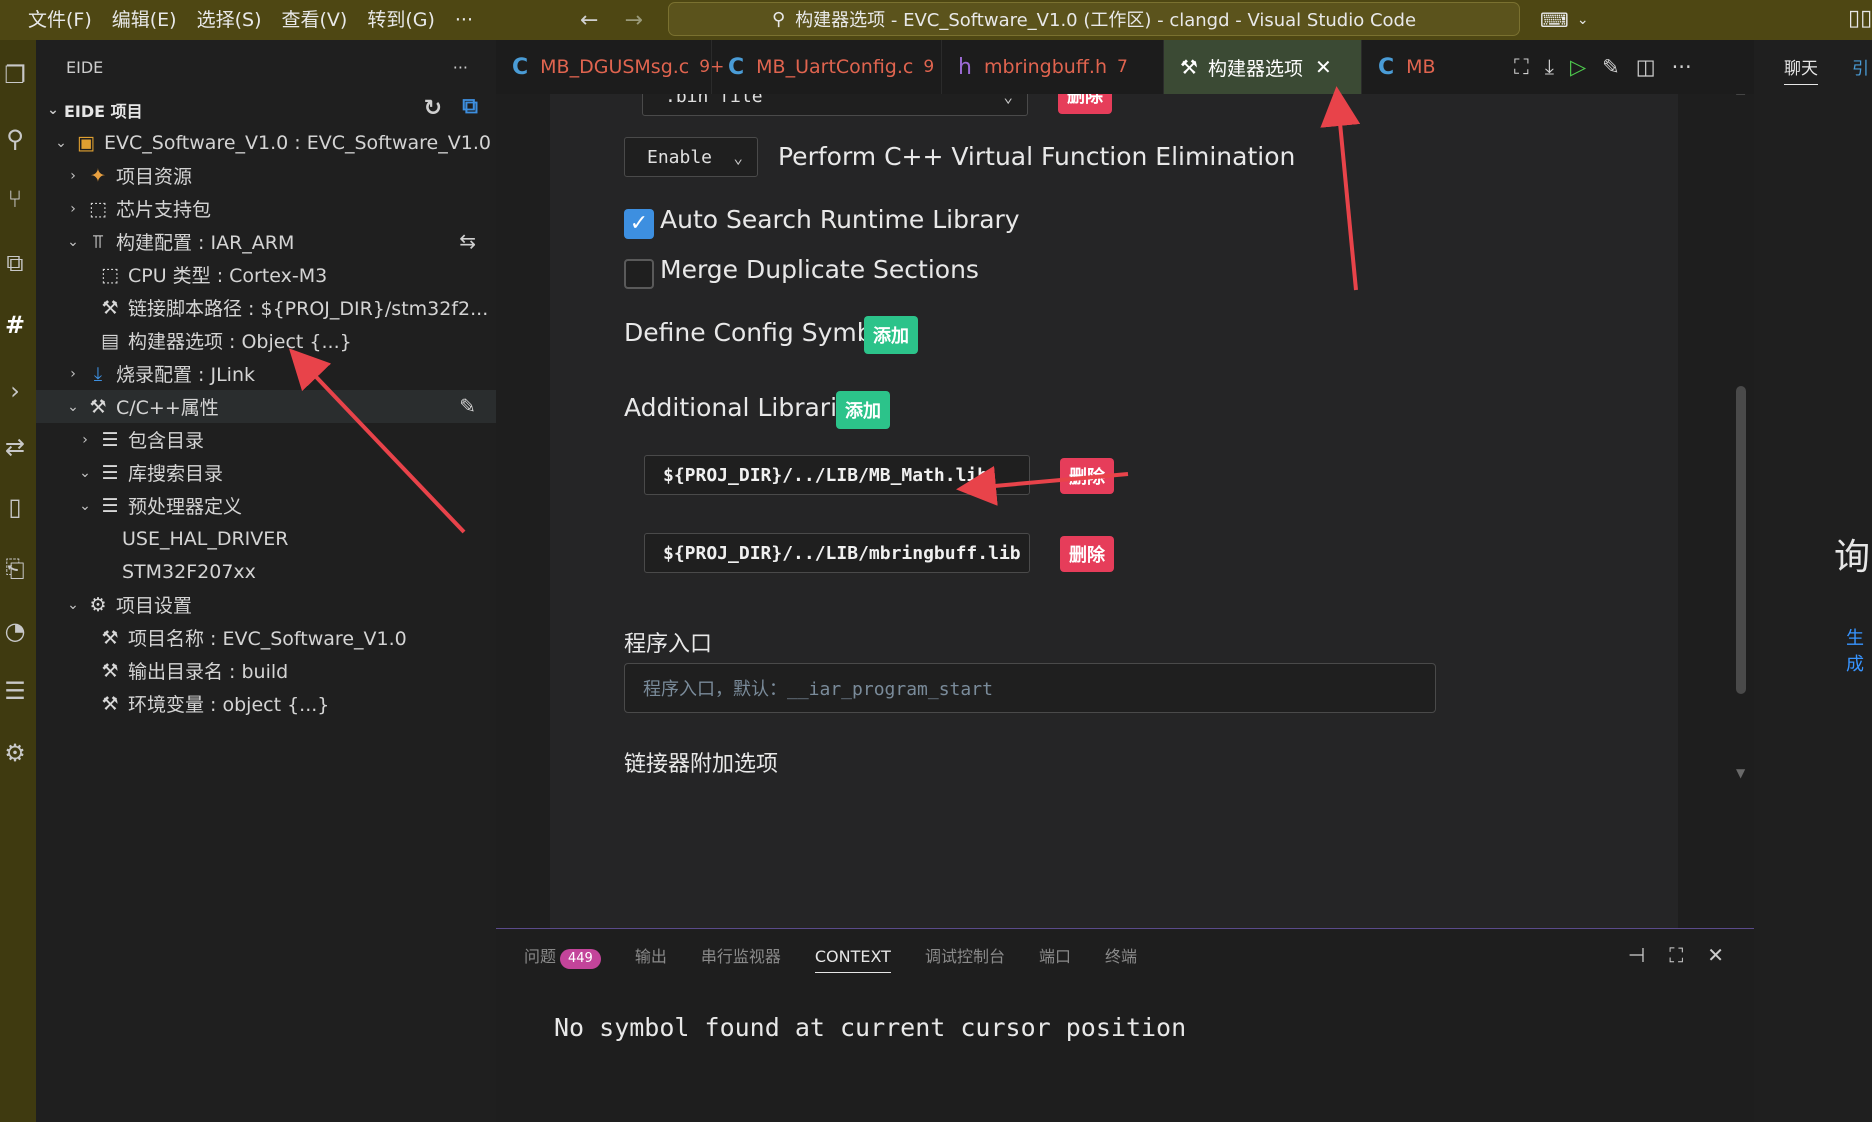 The height and width of the screenshot is (1122, 1872). What do you see at coordinates (1189, 67) in the screenshot?
I see `wrench-icon: ⚒` at bounding box center [1189, 67].